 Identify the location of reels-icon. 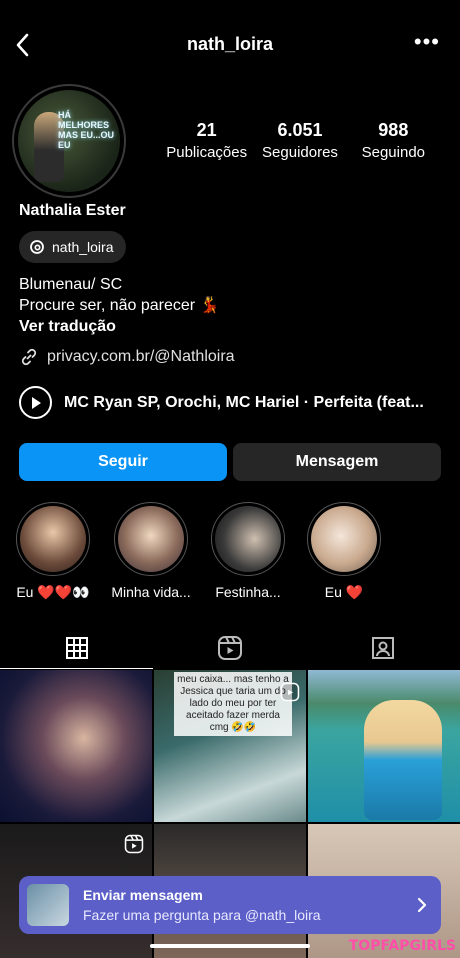
(229, 648).